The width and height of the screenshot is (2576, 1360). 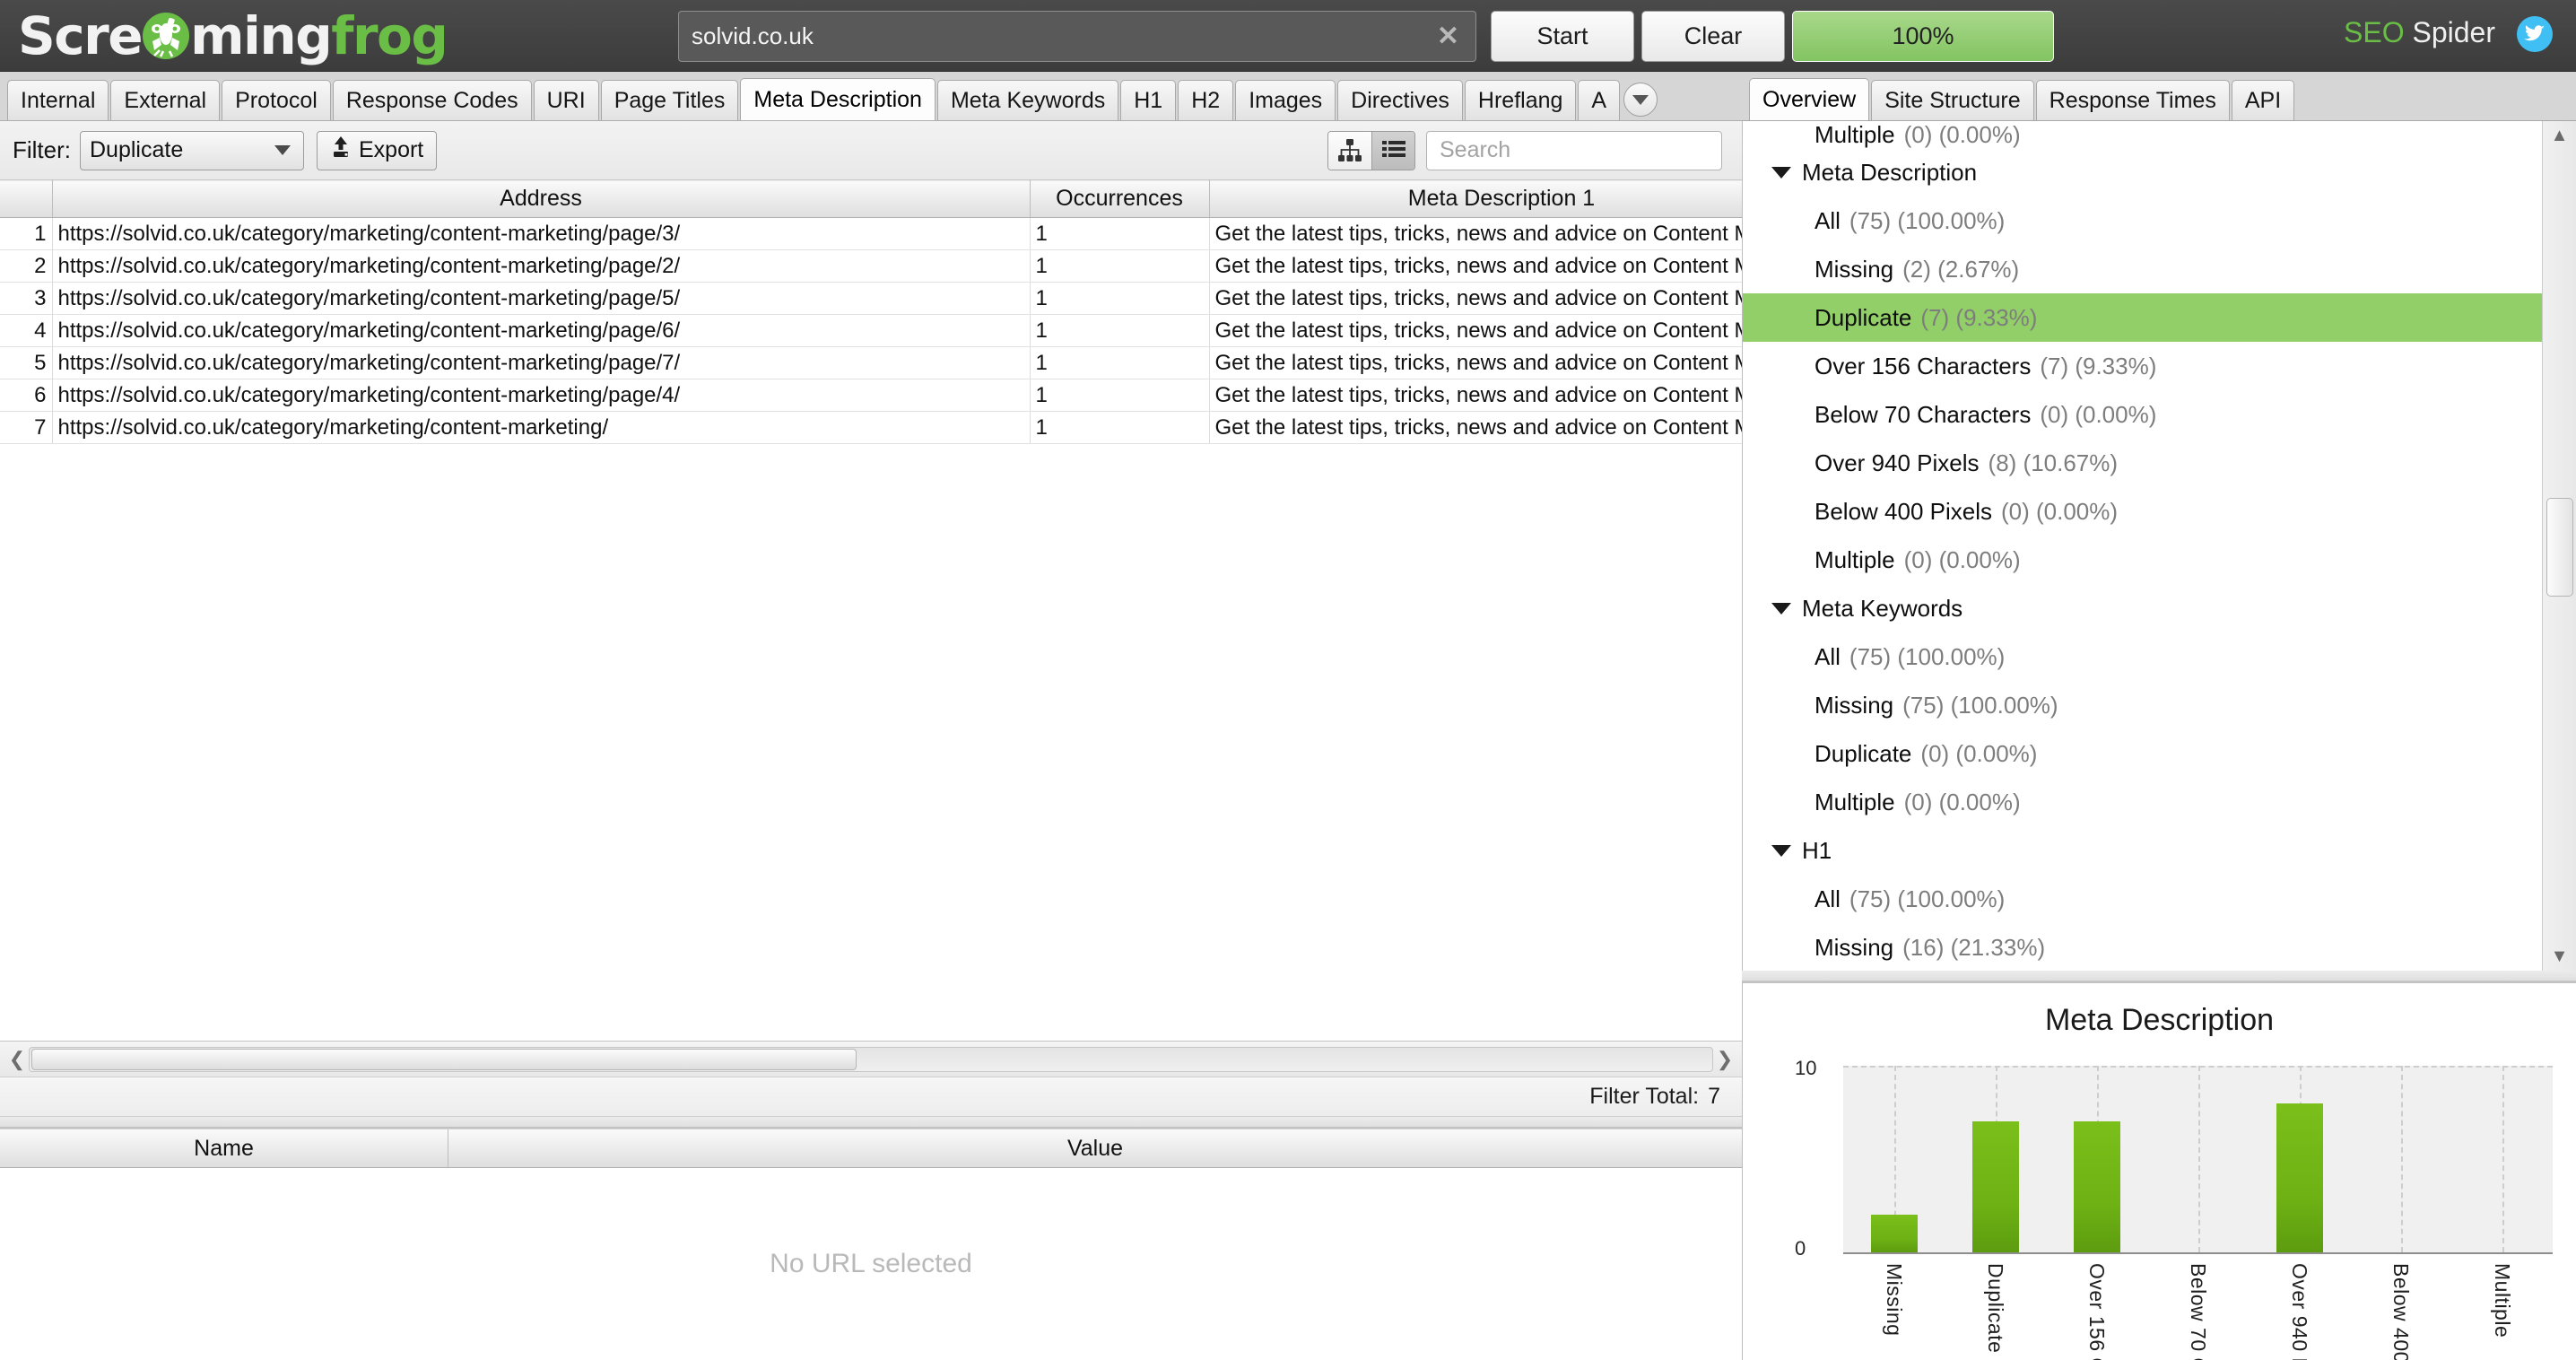 What do you see at coordinates (2142, 608) in the screenshot?
I see `tree-item-meta-keywords: Meta Keywords` at bounding box center [2142, 608].